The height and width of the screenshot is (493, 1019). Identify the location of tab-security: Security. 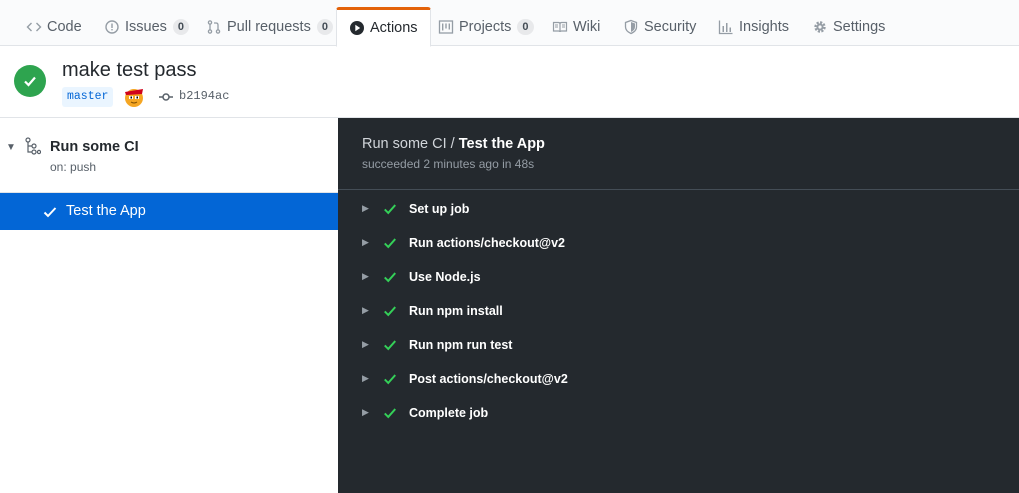
(659, 27).